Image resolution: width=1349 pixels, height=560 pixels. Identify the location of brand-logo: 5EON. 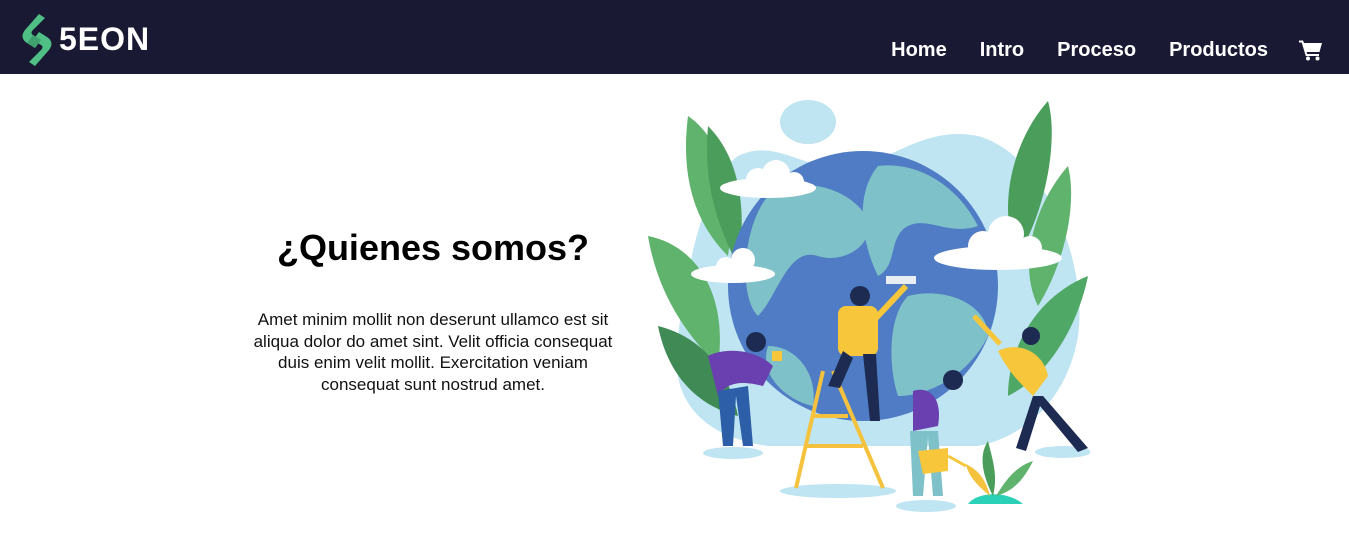
(83, 40).